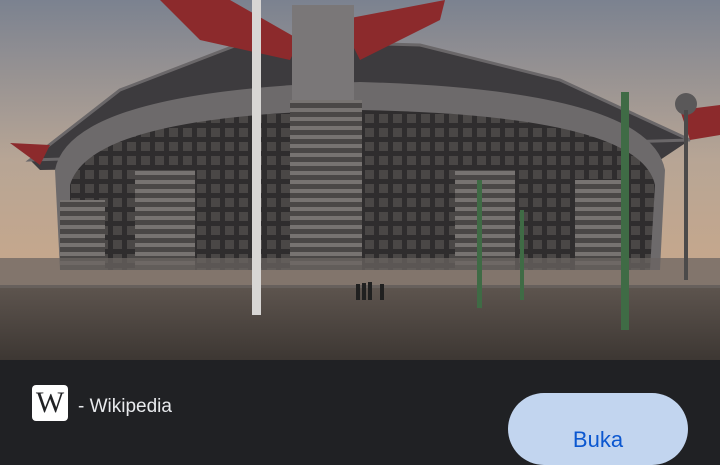 This screenshot has height=465, width=720. I want to click on wikipedia-logo-icon: W, so click(50, 403).